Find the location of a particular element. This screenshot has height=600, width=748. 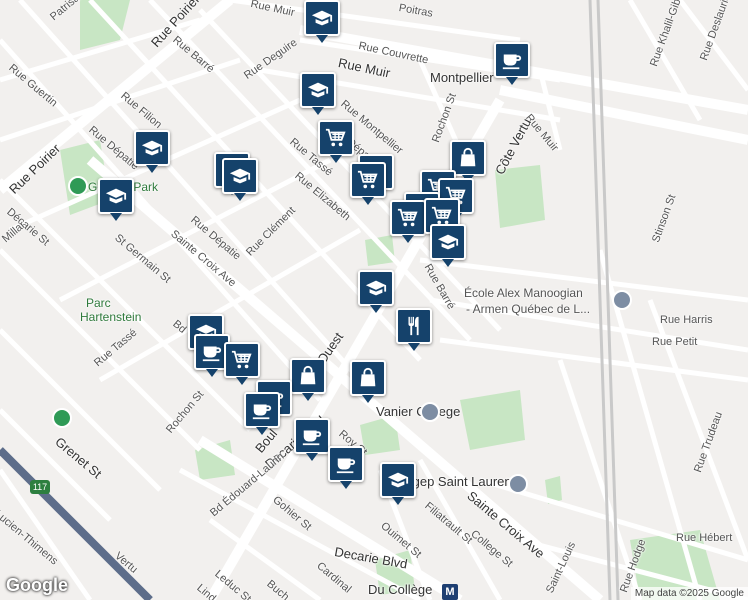

label-vanier: Vanier College is located at coordinates (418, 411).